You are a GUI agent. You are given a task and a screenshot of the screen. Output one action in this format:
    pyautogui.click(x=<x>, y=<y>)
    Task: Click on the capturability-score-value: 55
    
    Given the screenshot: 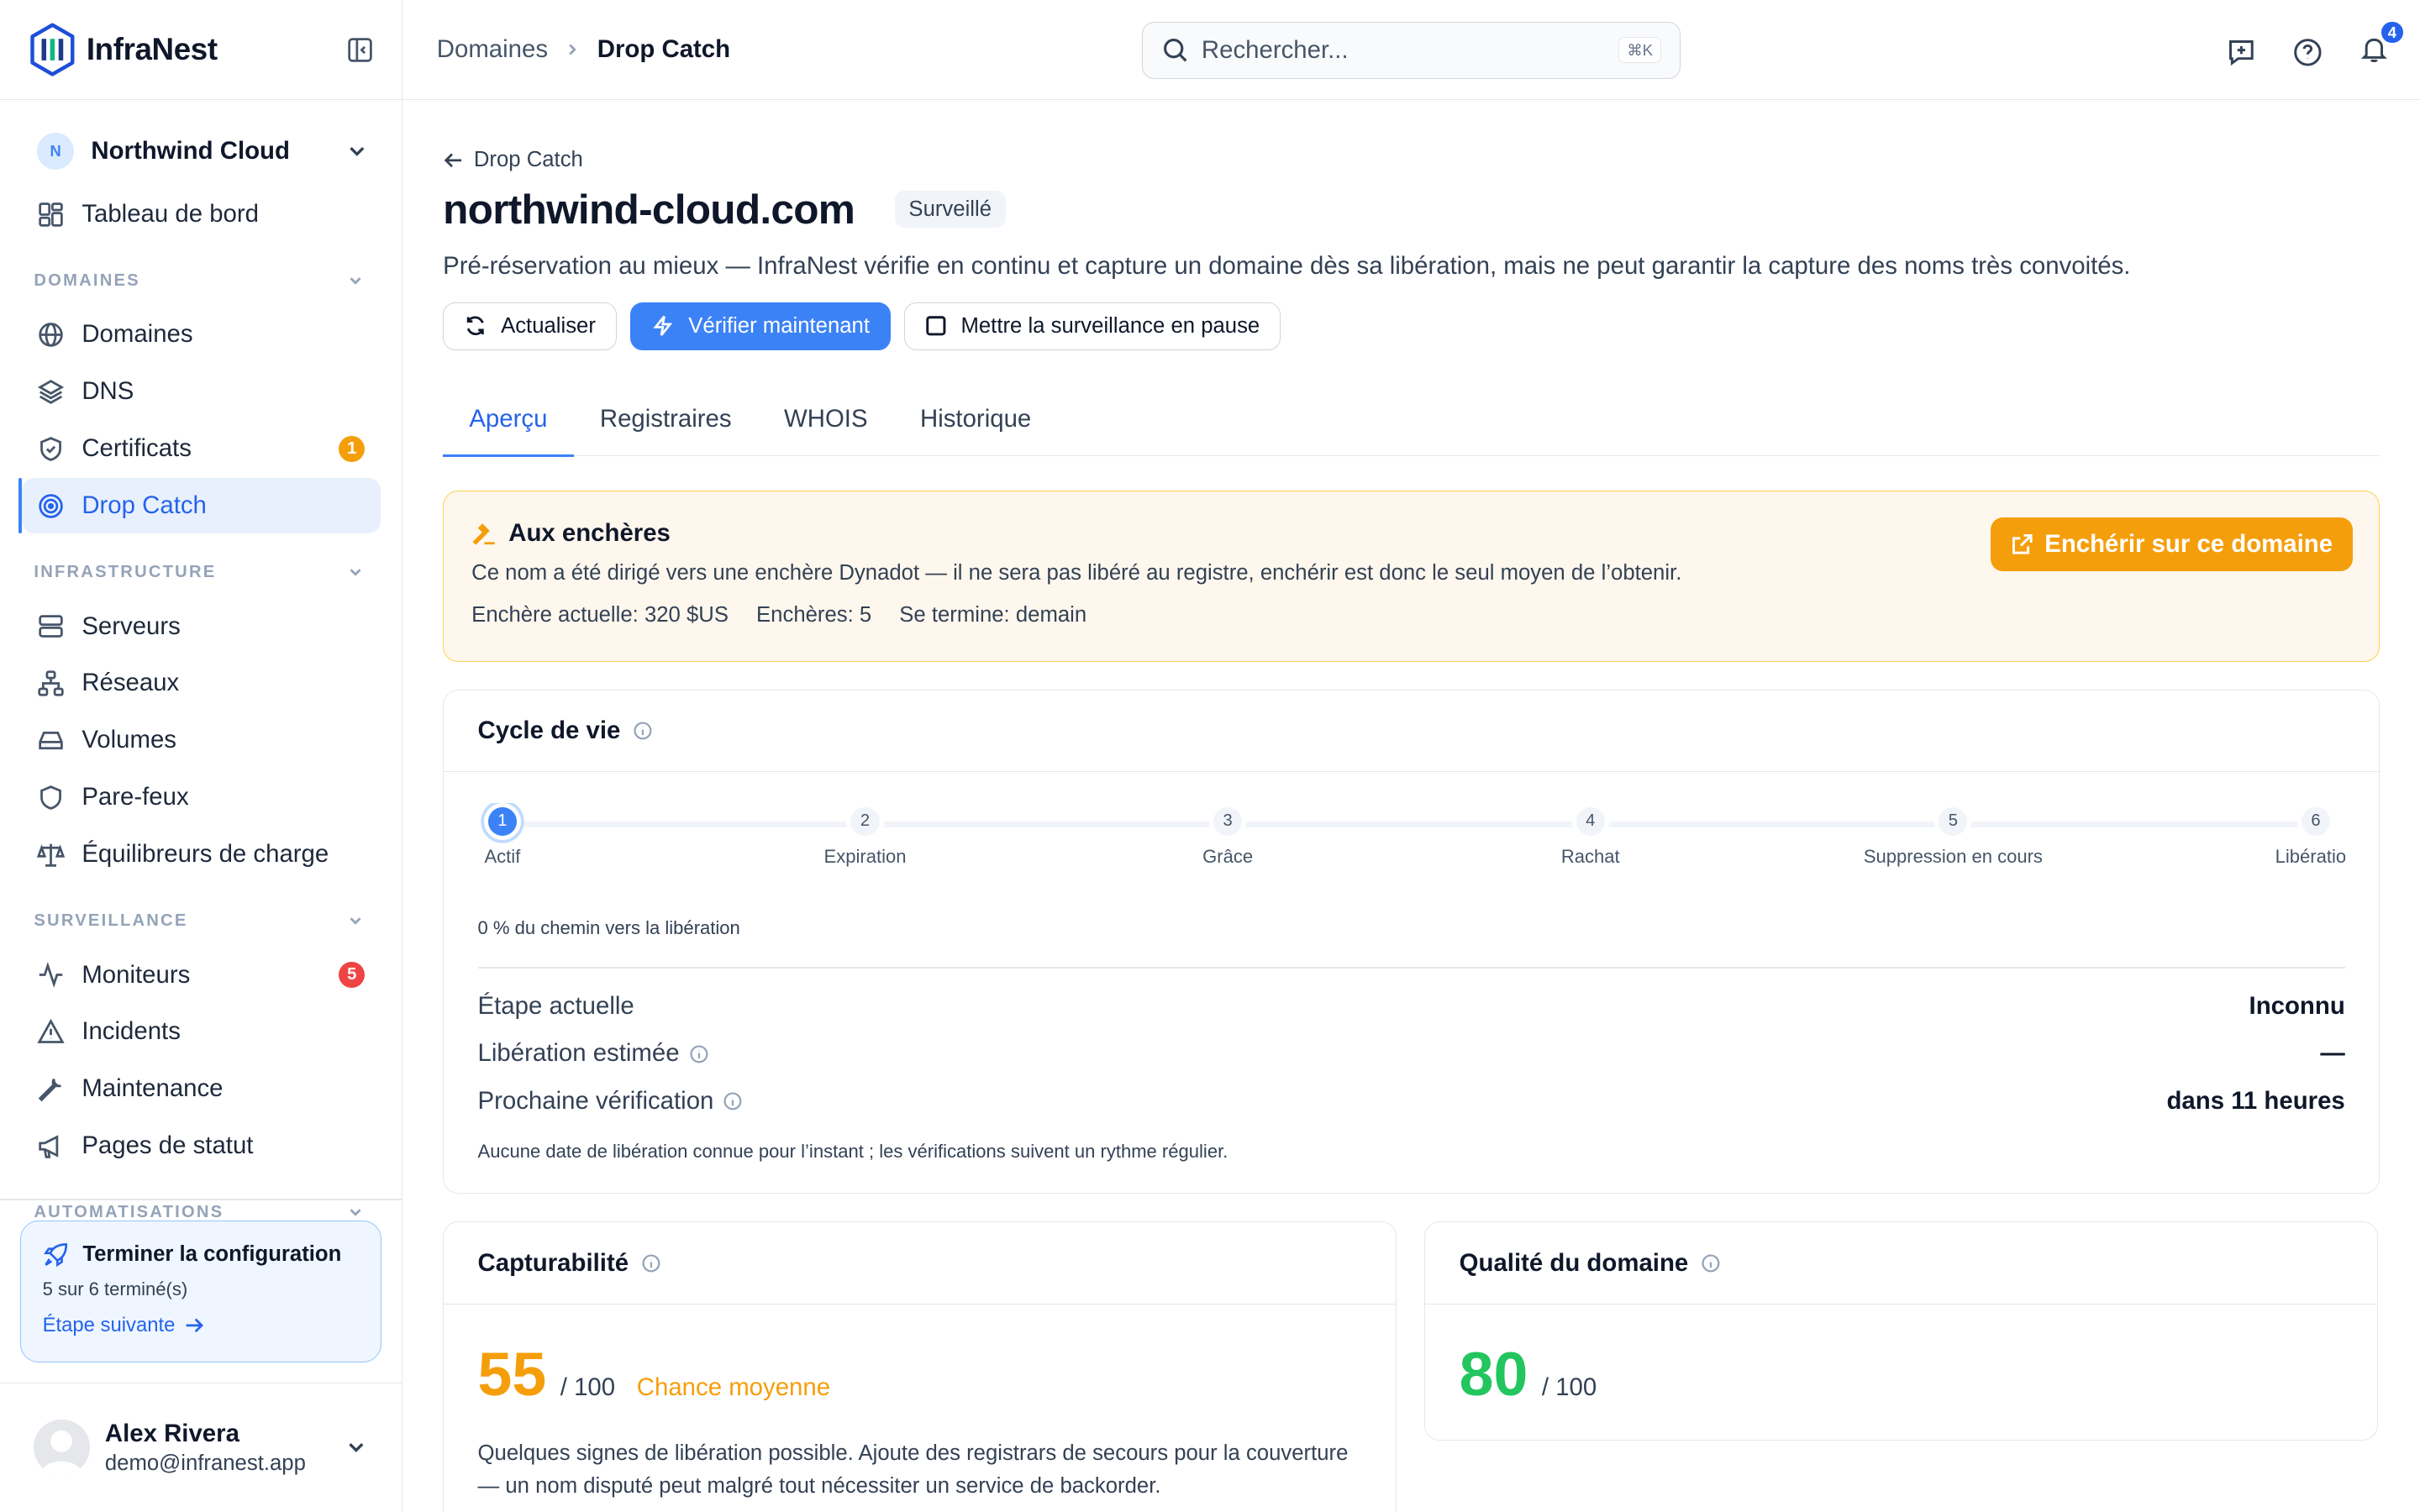 What is the action you would take?
    pyautogui.click(x=512, y=1374)
    